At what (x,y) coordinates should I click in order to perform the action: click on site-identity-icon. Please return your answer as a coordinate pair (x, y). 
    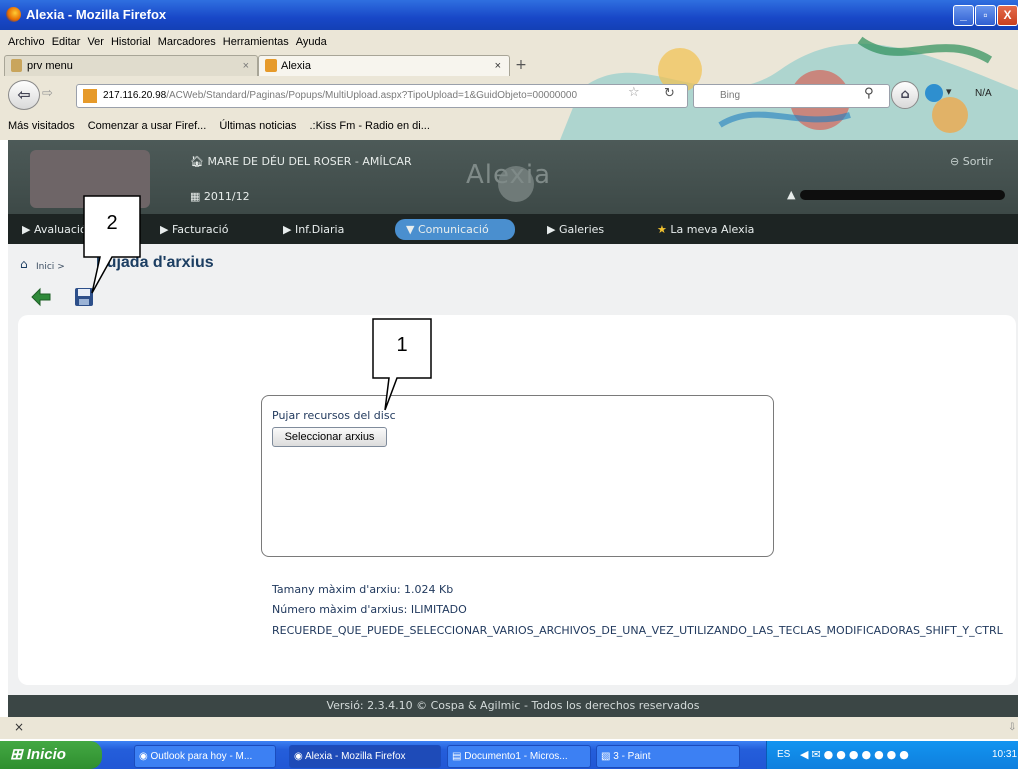
    Looking at the image, I should click on (90, 96).